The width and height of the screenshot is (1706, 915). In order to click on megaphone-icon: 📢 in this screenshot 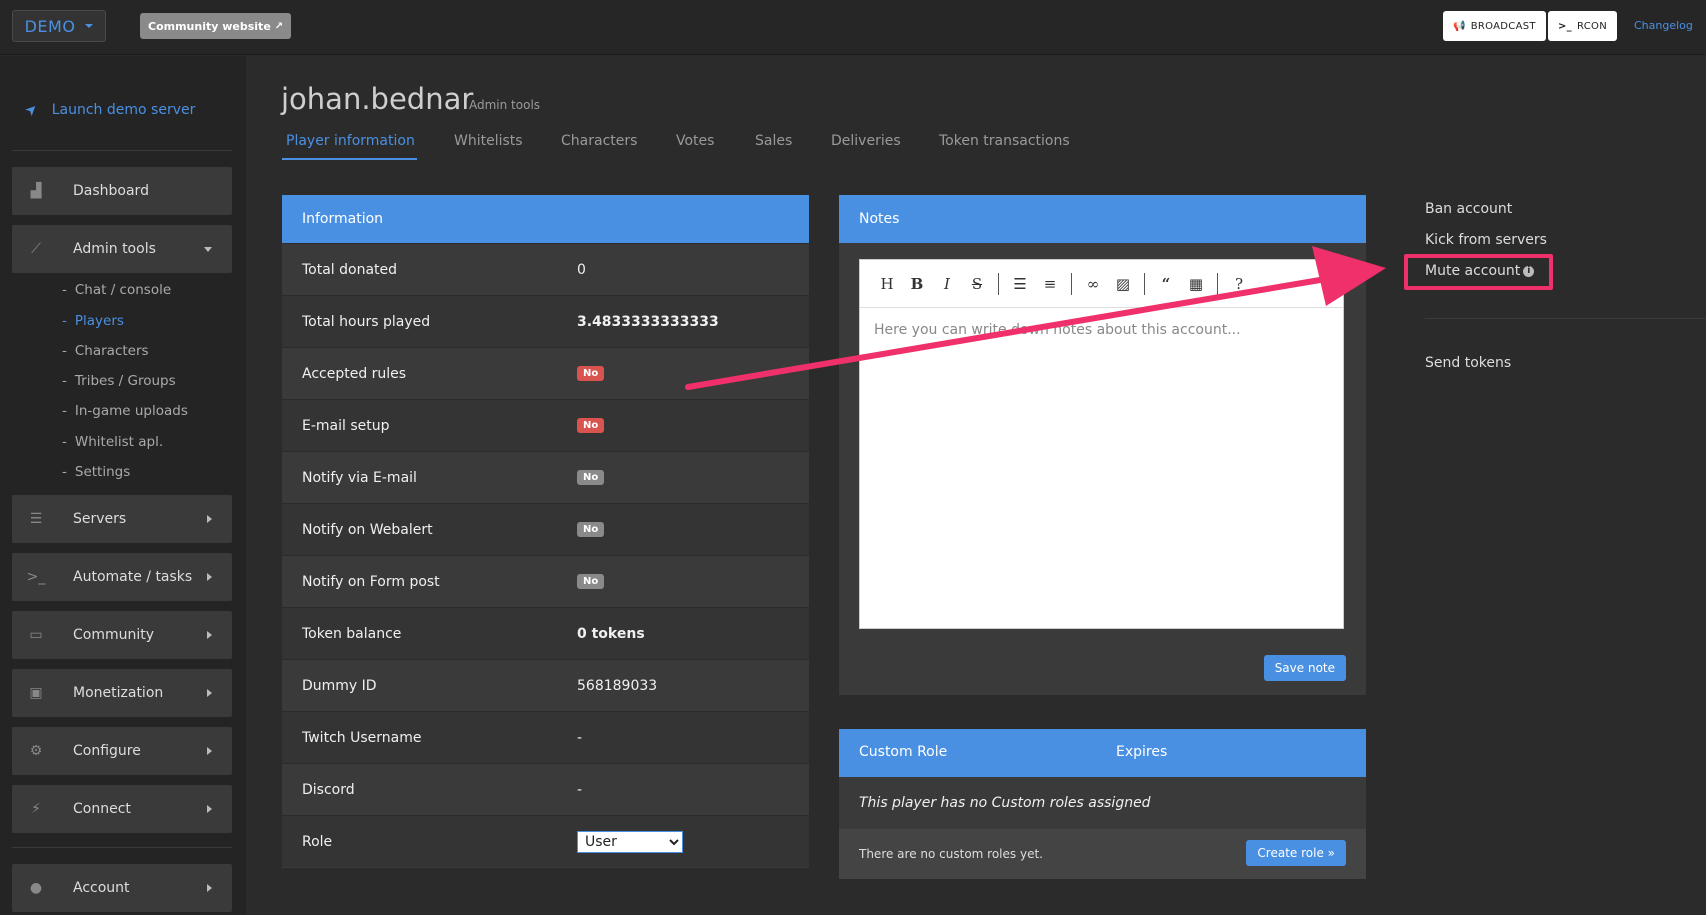, I will do `click(1459, 26)`.